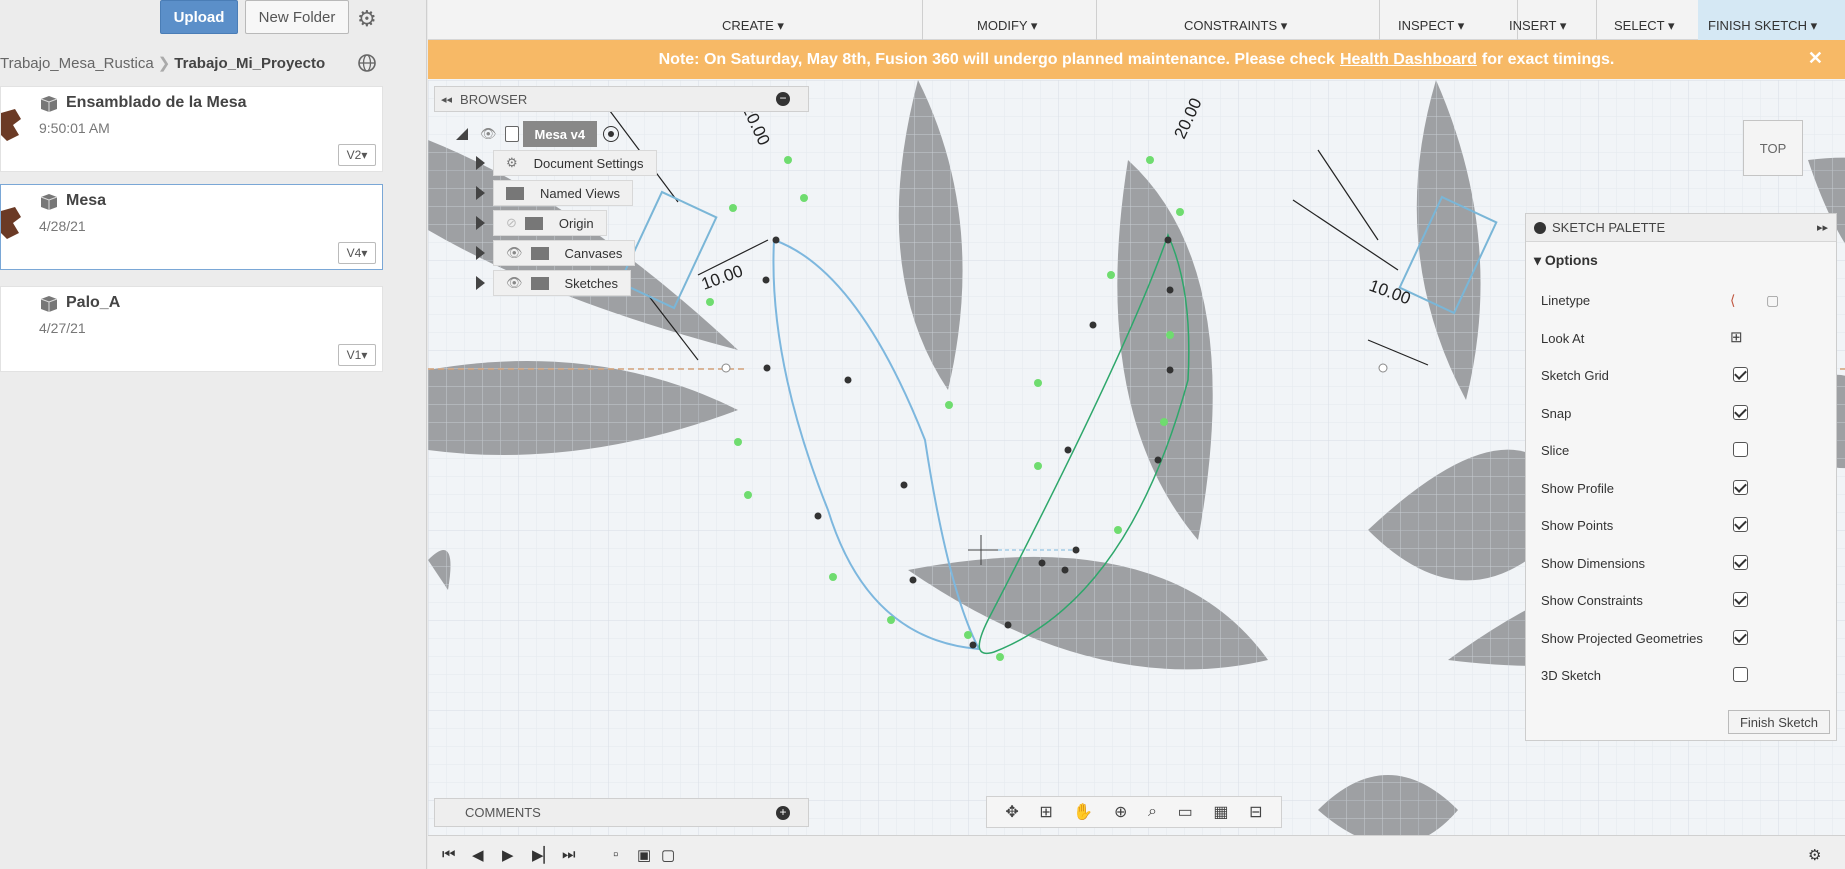 The image size is (1845, 869). Describe the element at coordinates (1255, 812) in the screenshot. I see `viewports-icon: ⊟` at that location.